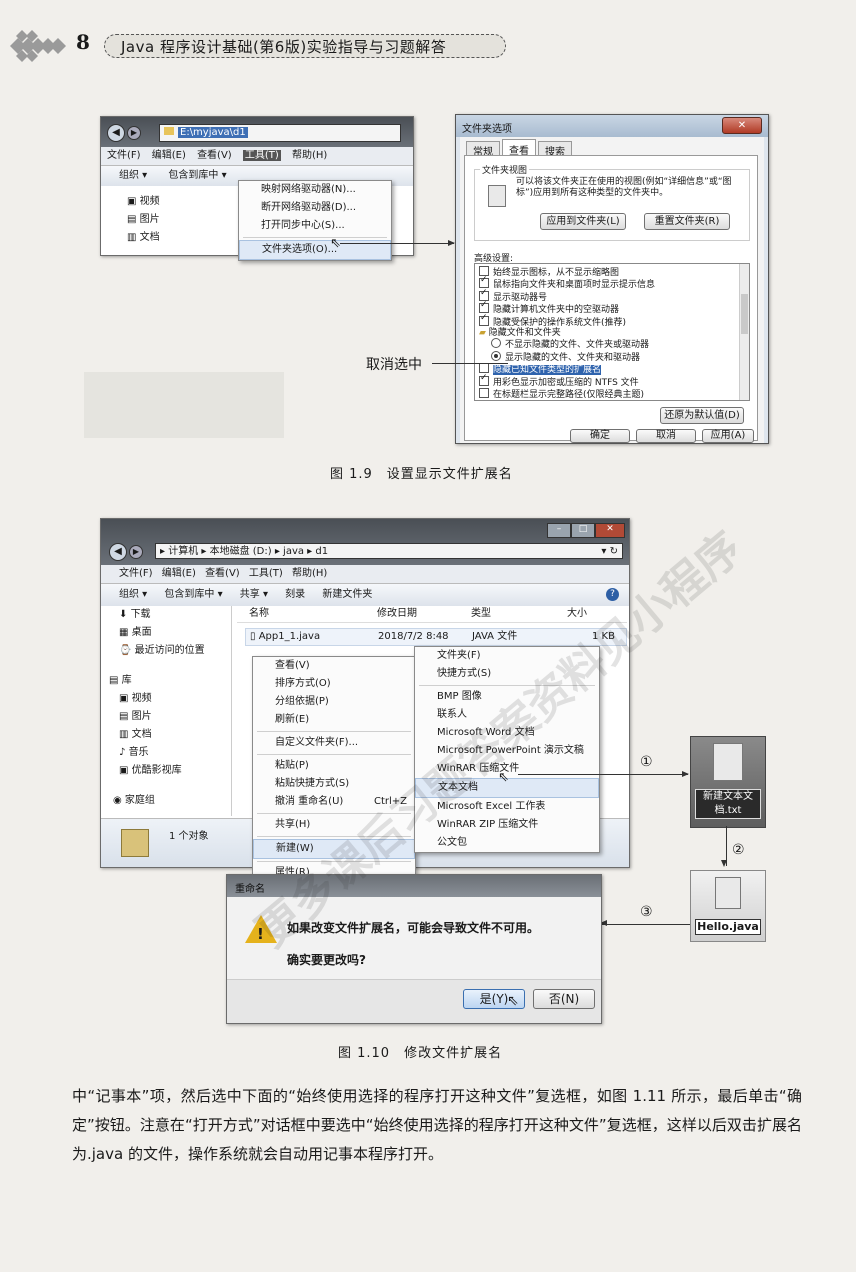 The image size is (856, 1272). Describe the element at coordinates (702, 415) in the screenshot. I see `restore-defaults-button: 还原为默认值(D)` at that location.